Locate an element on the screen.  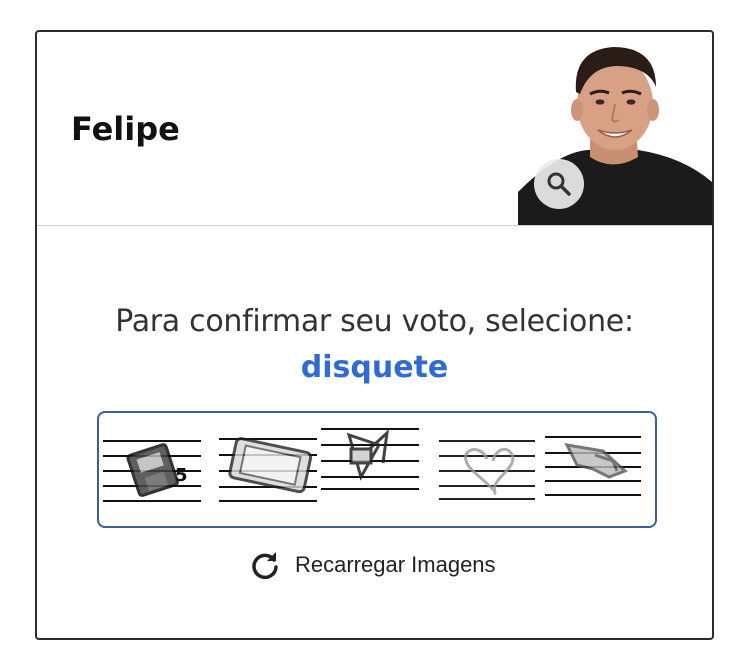
reload-images-label: Recarregar Imagens is located at coordinates (395, 564).